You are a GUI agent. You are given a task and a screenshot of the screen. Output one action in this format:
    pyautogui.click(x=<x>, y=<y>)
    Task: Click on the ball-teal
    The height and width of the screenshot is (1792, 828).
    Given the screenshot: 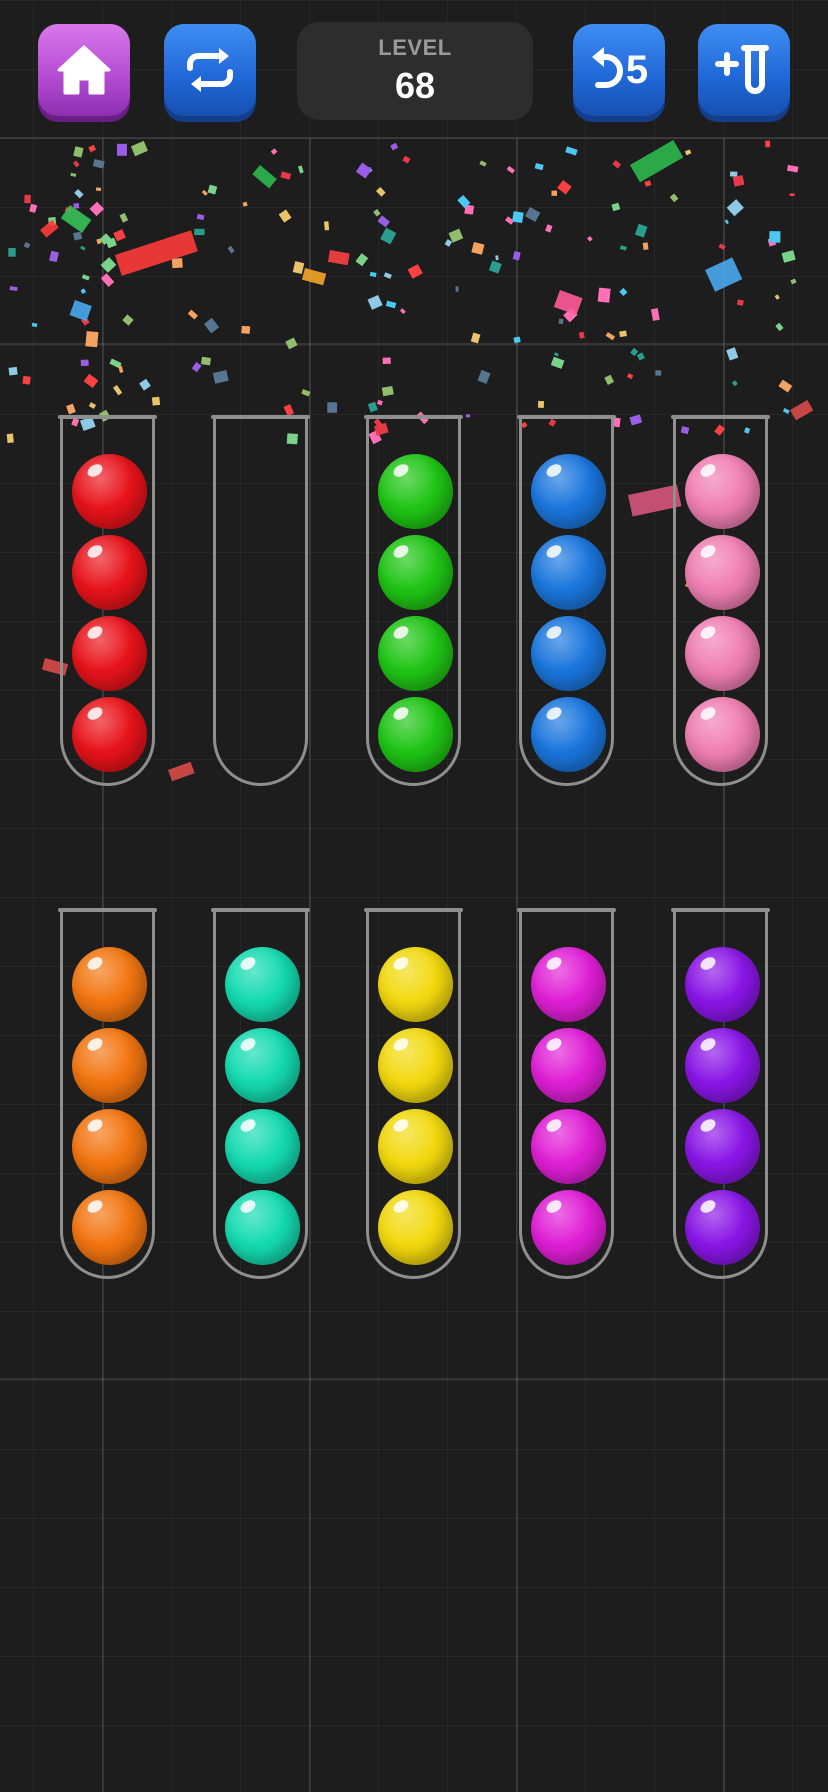 What is the action you would take?
    pyautogui.click(x=262, y=1065)
    